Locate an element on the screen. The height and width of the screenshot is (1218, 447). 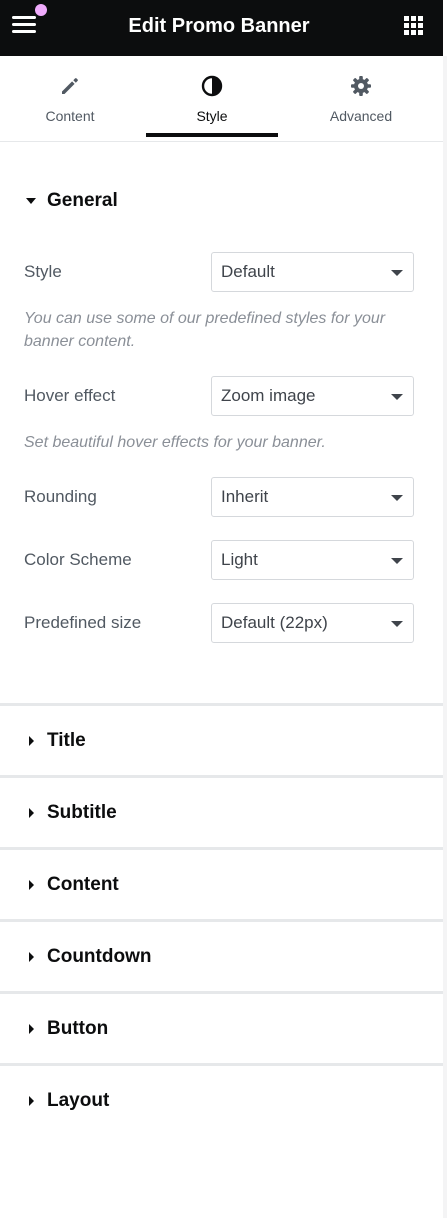
section-countdown-label: Countdown is located at coordinates (99, 956).